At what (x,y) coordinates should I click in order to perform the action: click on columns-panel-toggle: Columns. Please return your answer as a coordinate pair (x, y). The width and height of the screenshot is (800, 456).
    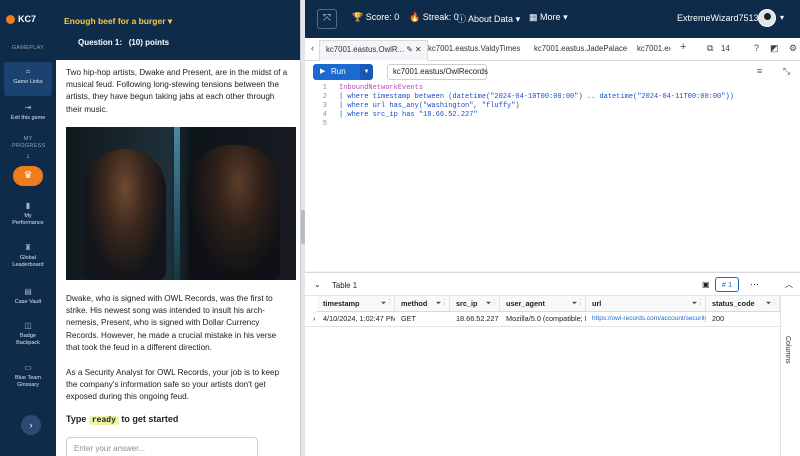
    Looking at the image, I should click on (790, 376).